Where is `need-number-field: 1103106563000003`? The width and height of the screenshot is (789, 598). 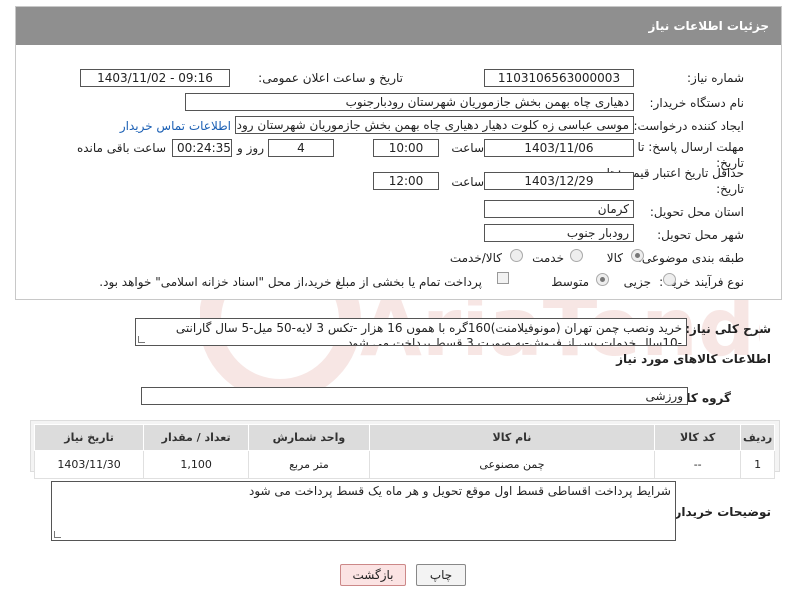
need-number-field: 1103106563000003 is located at coordinates (559, 78).